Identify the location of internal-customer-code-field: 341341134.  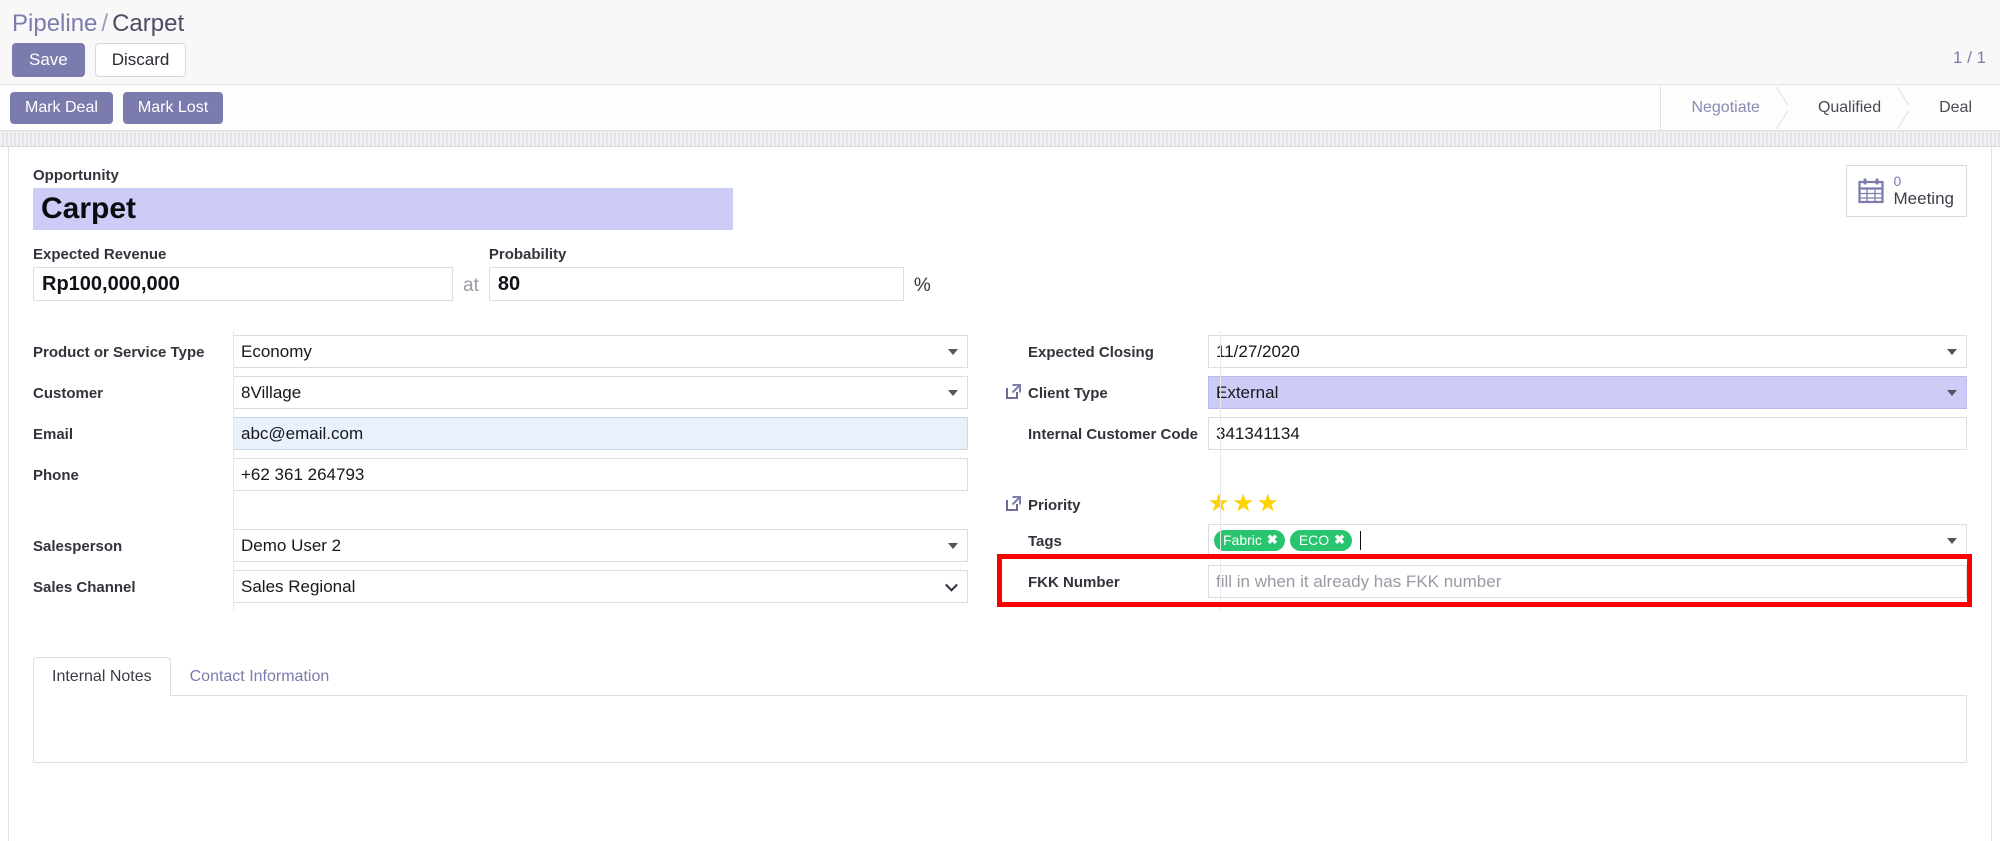
(1587, 433).